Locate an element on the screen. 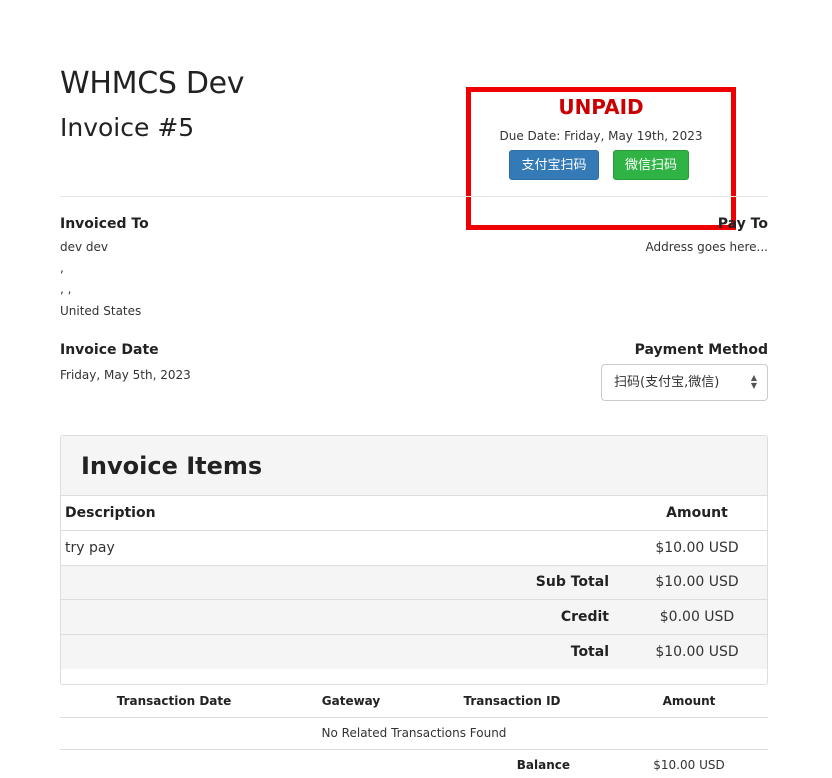  due-date: Due Date: Friday, May 19th, 2023 is located at coordinates (601, 136).